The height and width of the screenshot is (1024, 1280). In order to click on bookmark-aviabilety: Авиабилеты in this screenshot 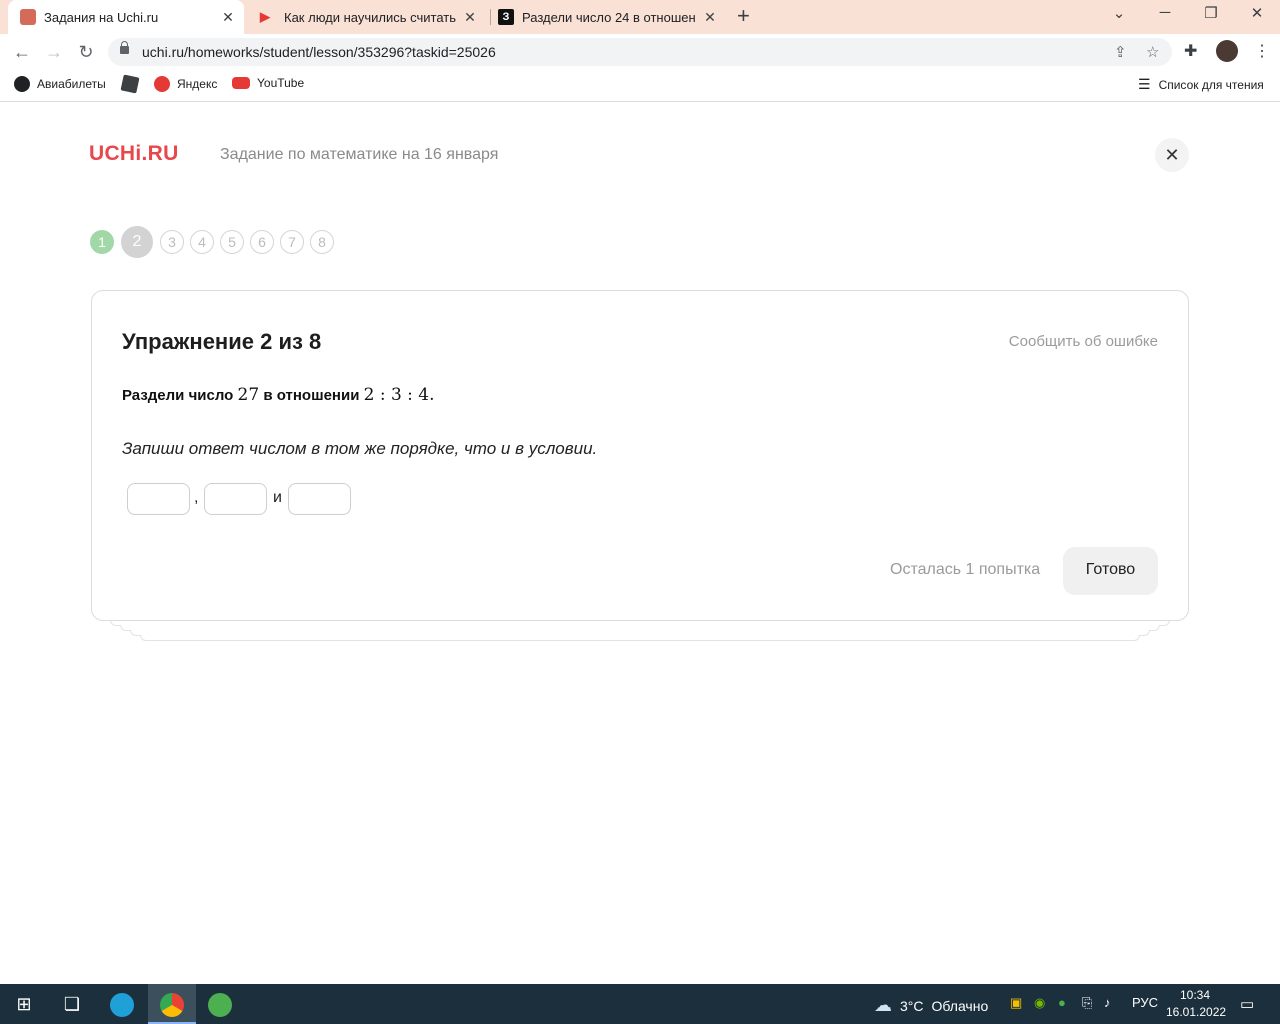, I will do `click(60, 84)`.